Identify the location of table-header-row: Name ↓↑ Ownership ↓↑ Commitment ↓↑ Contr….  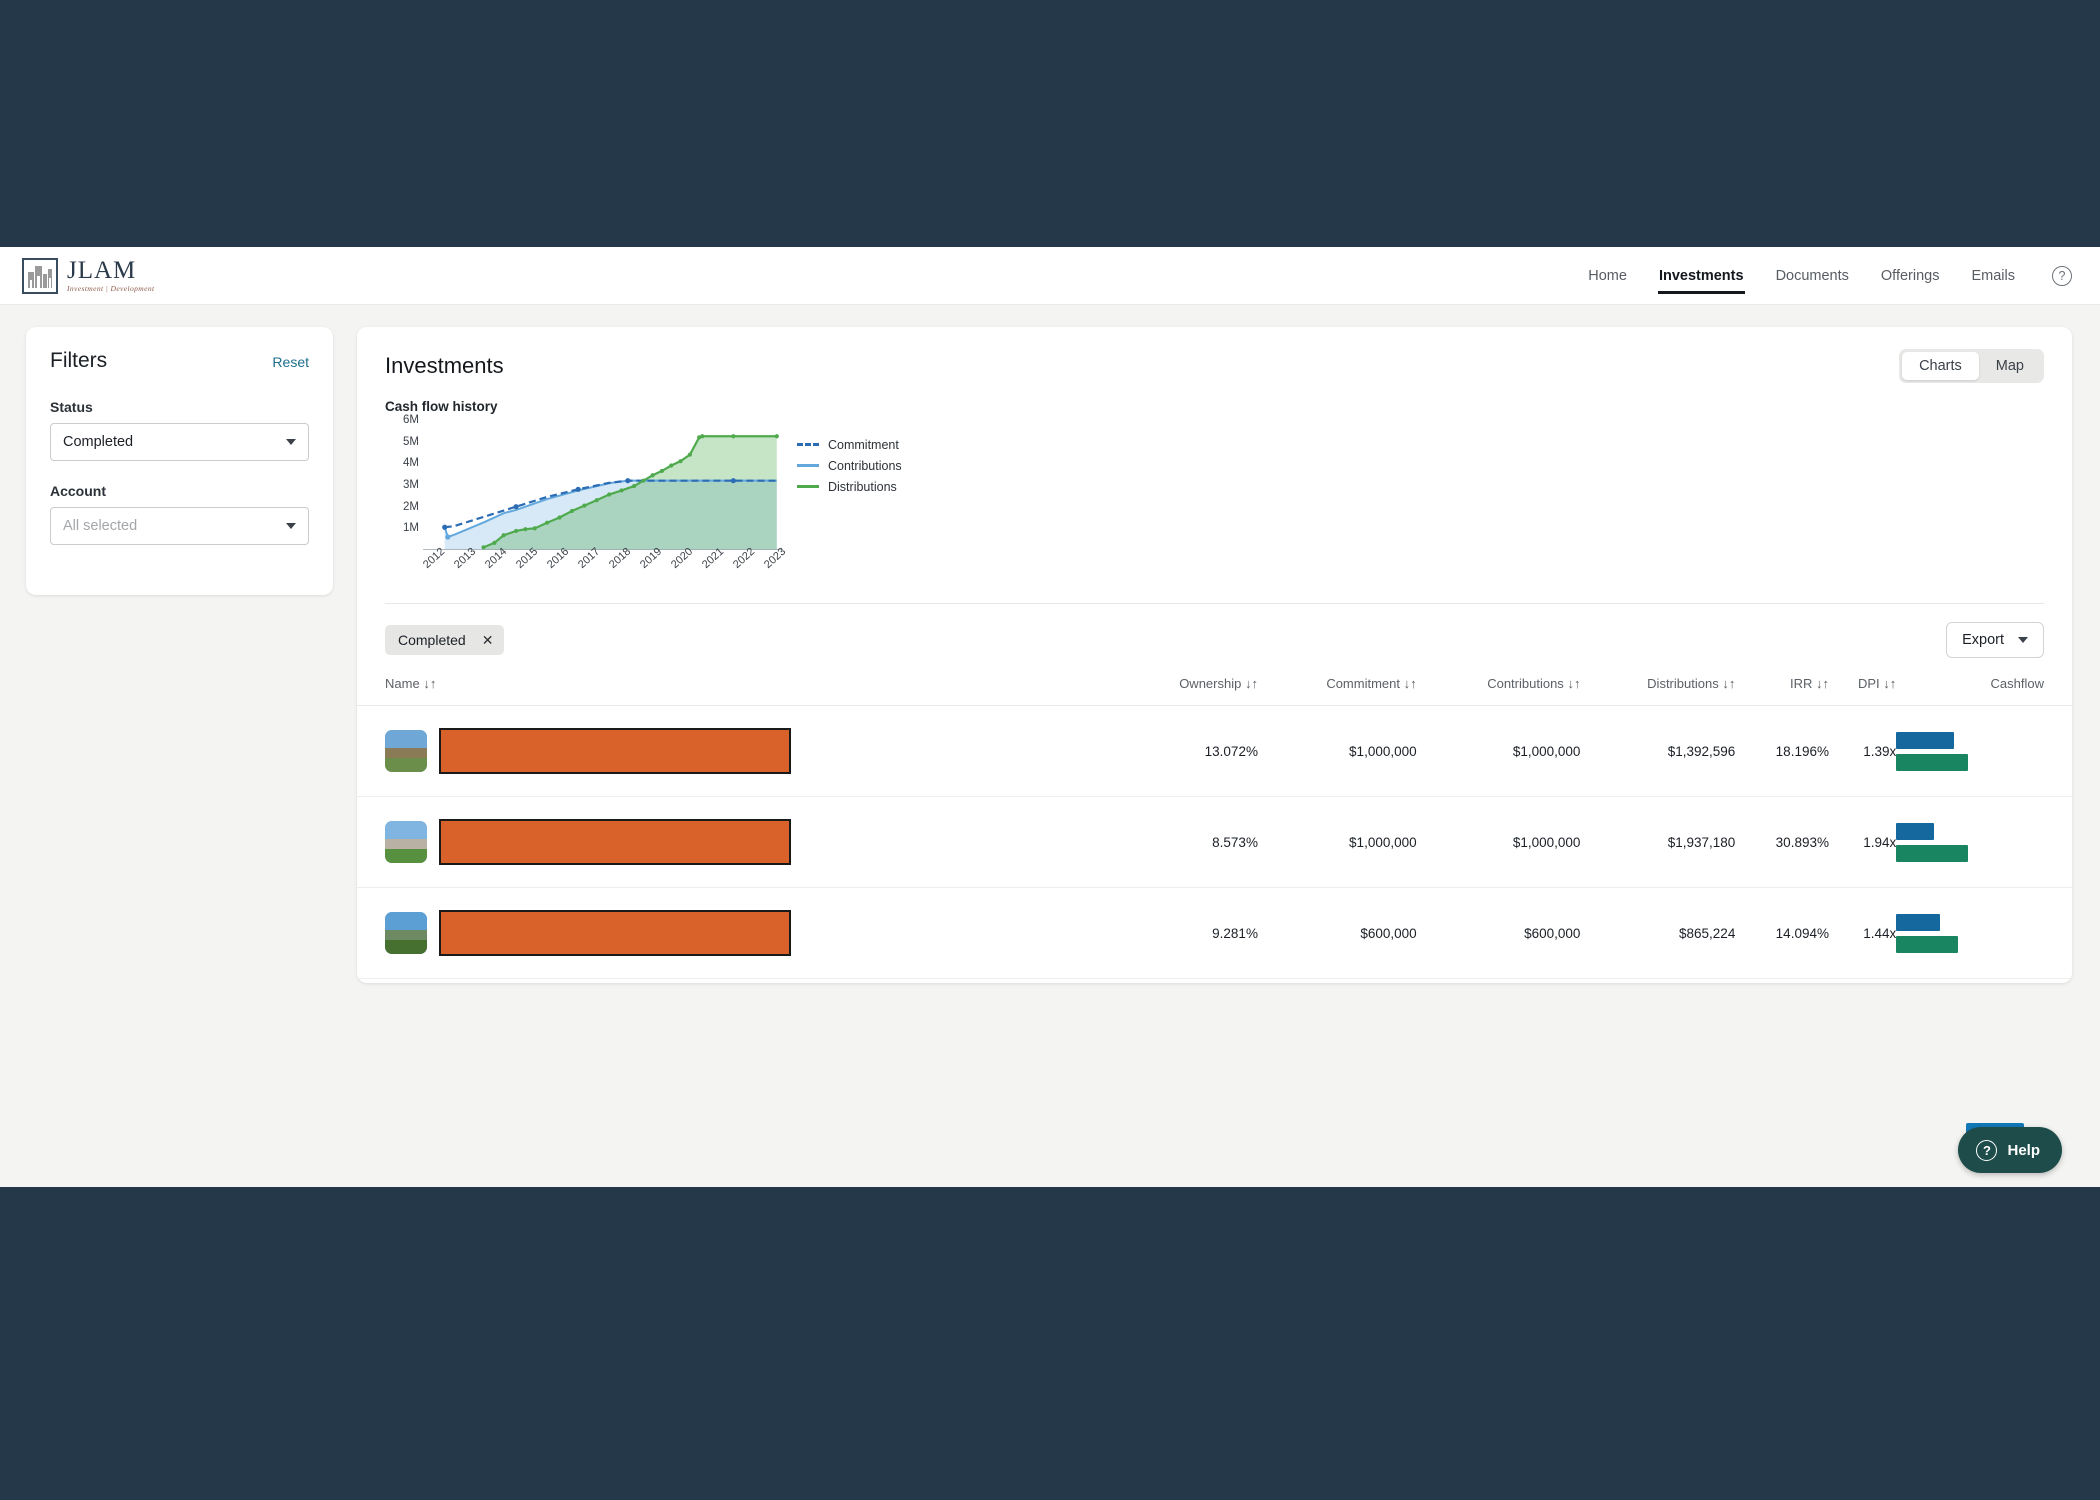
(1214, 691).